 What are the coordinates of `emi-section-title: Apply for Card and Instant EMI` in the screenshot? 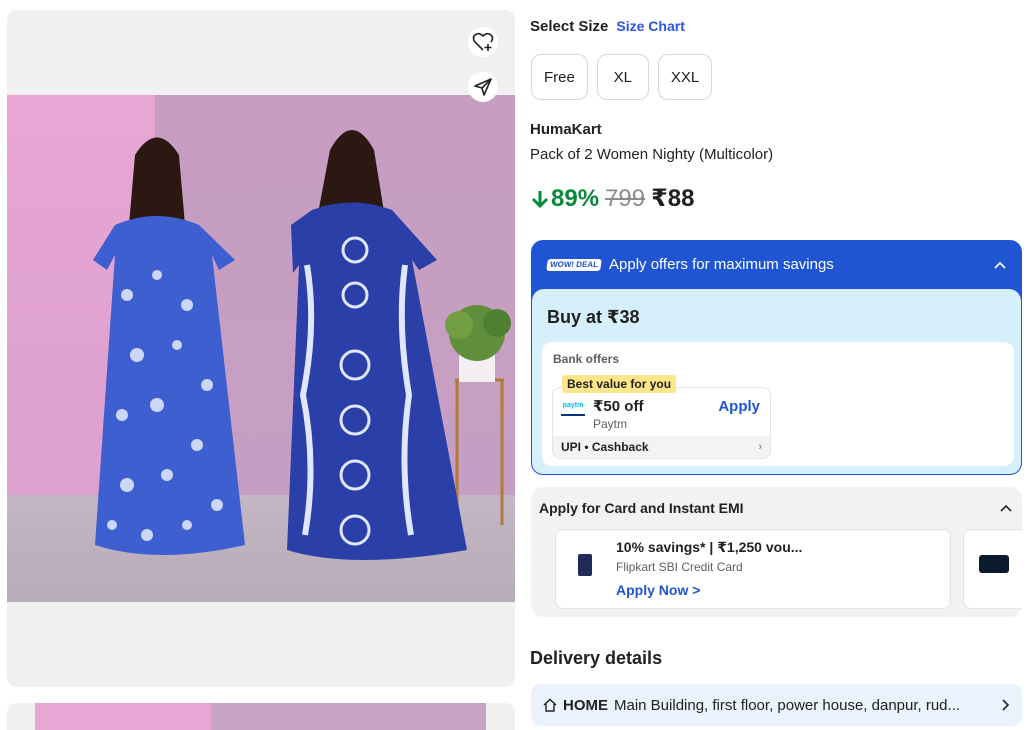 It's located at (641, 508).